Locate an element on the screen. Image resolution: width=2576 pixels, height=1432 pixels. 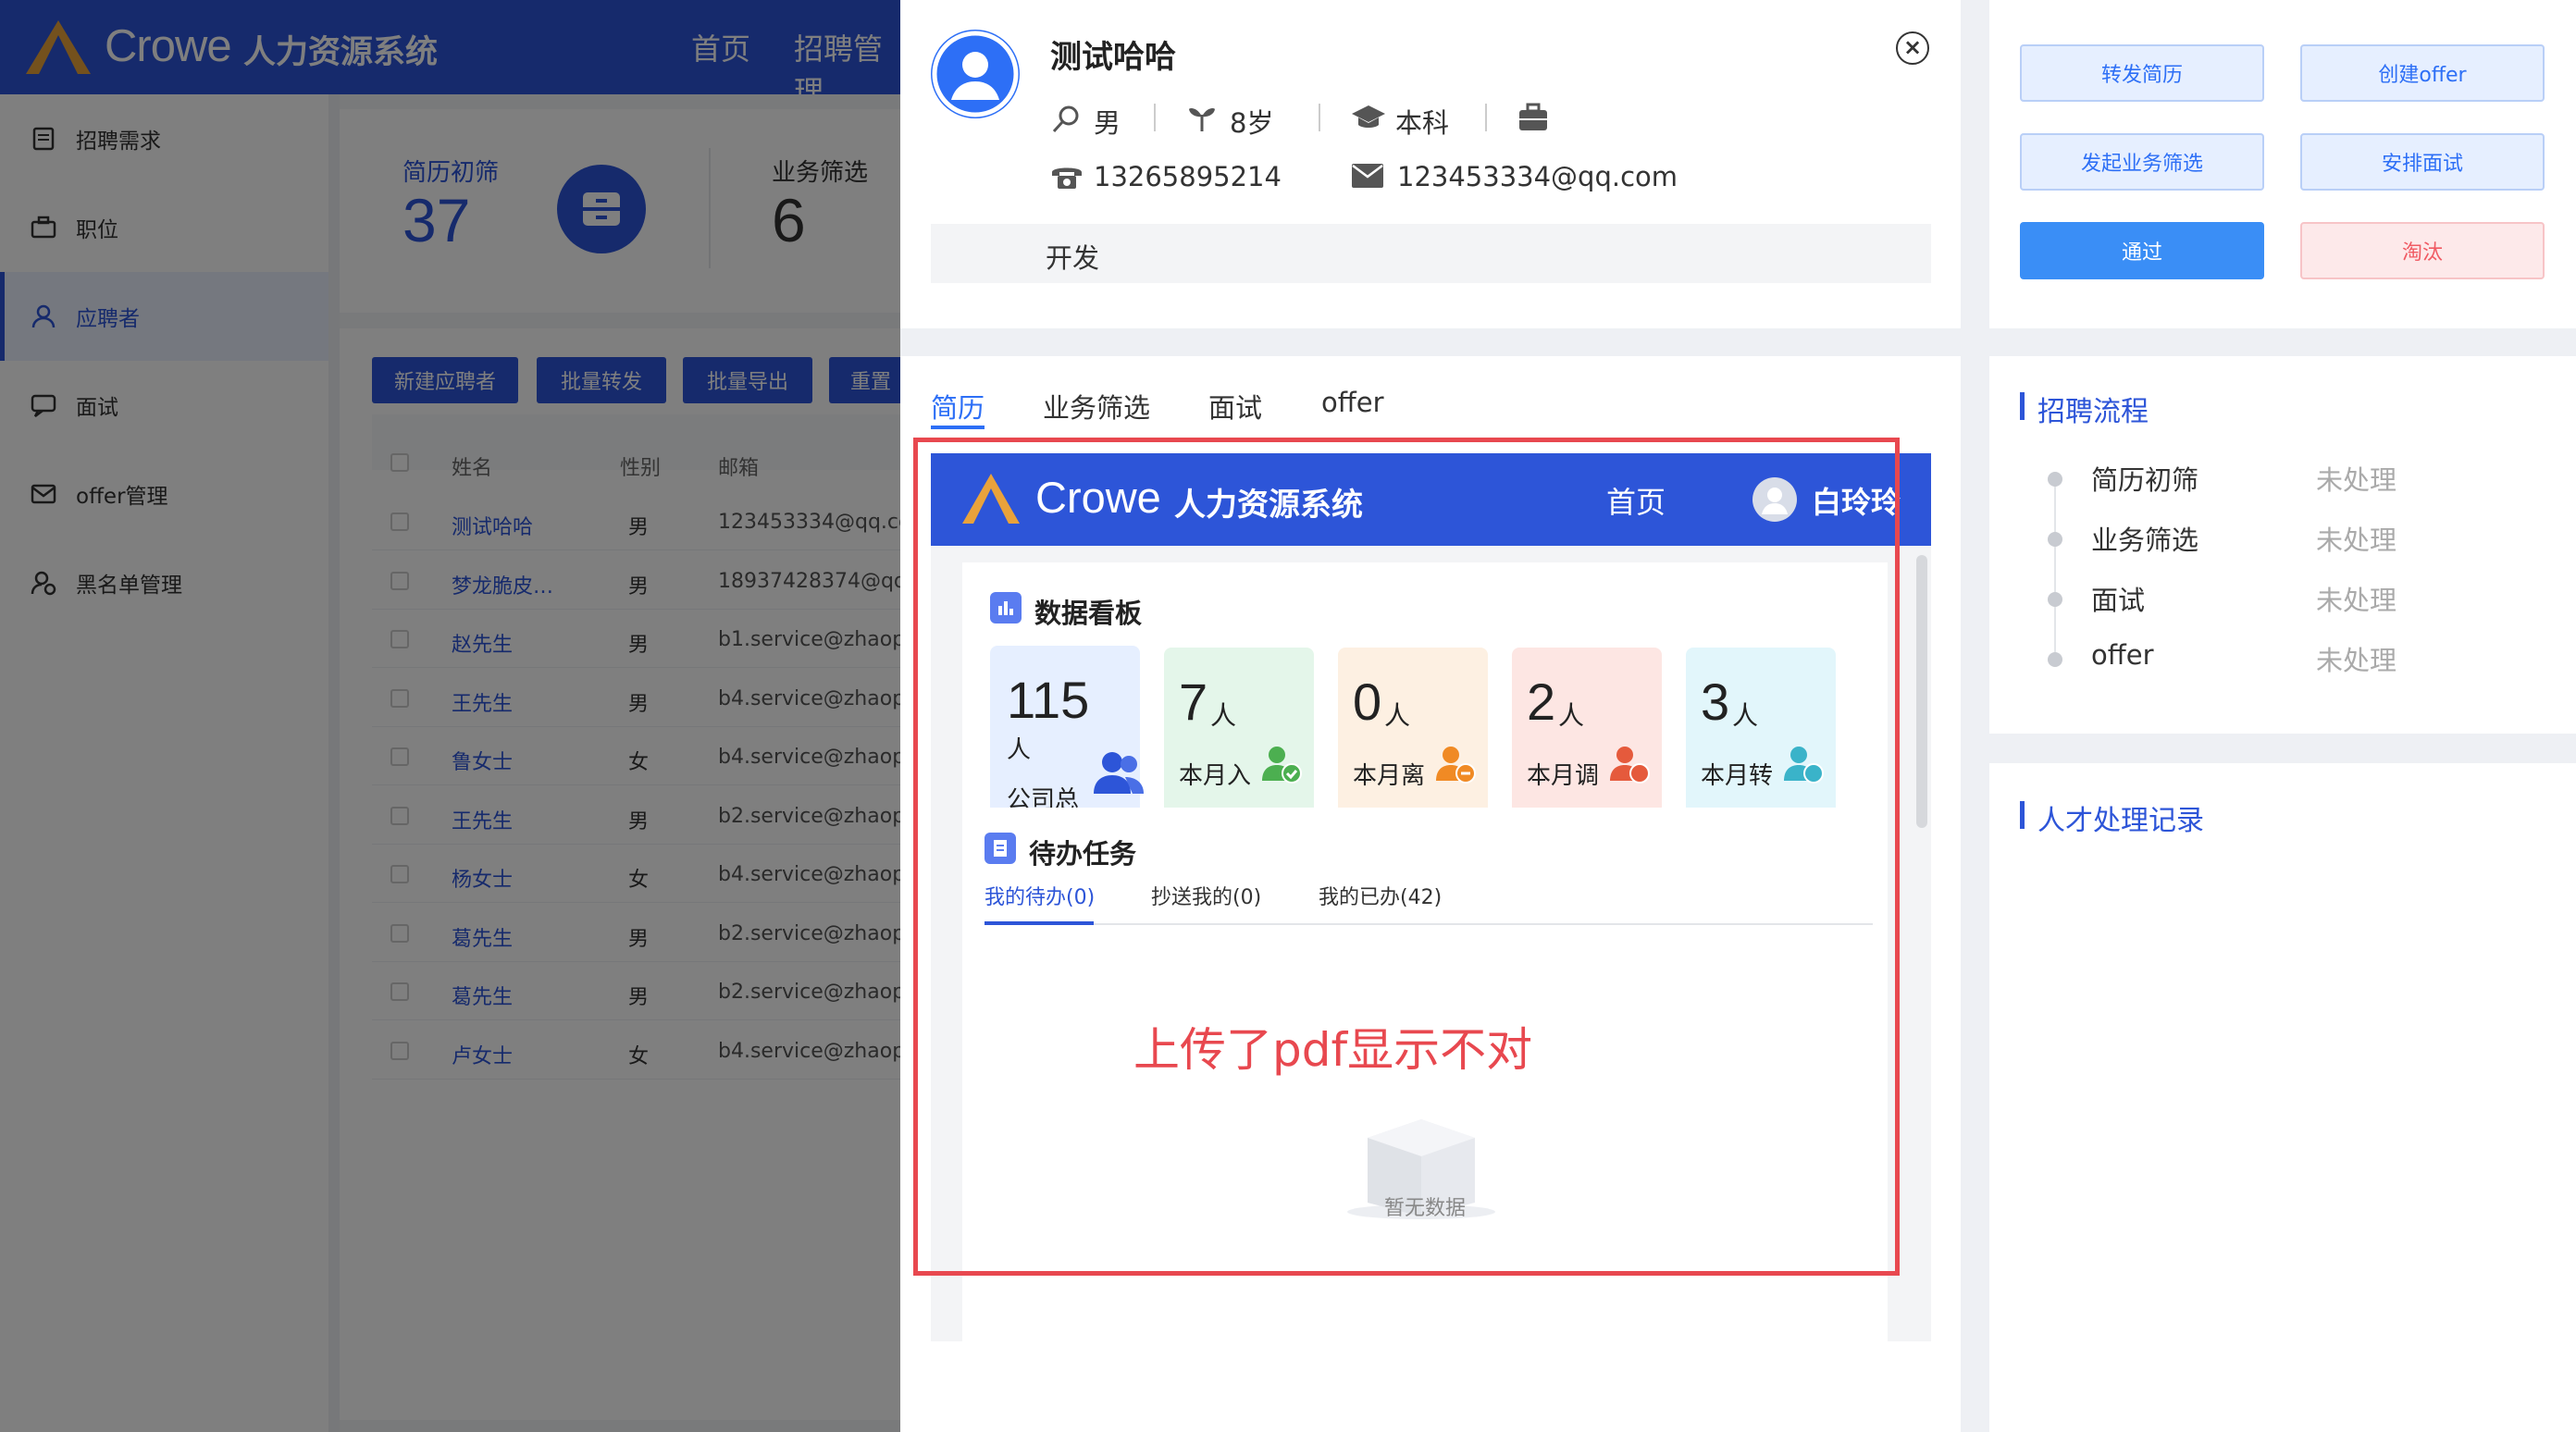
candidate-position: 开发 is located at coordinates (1073, 258).